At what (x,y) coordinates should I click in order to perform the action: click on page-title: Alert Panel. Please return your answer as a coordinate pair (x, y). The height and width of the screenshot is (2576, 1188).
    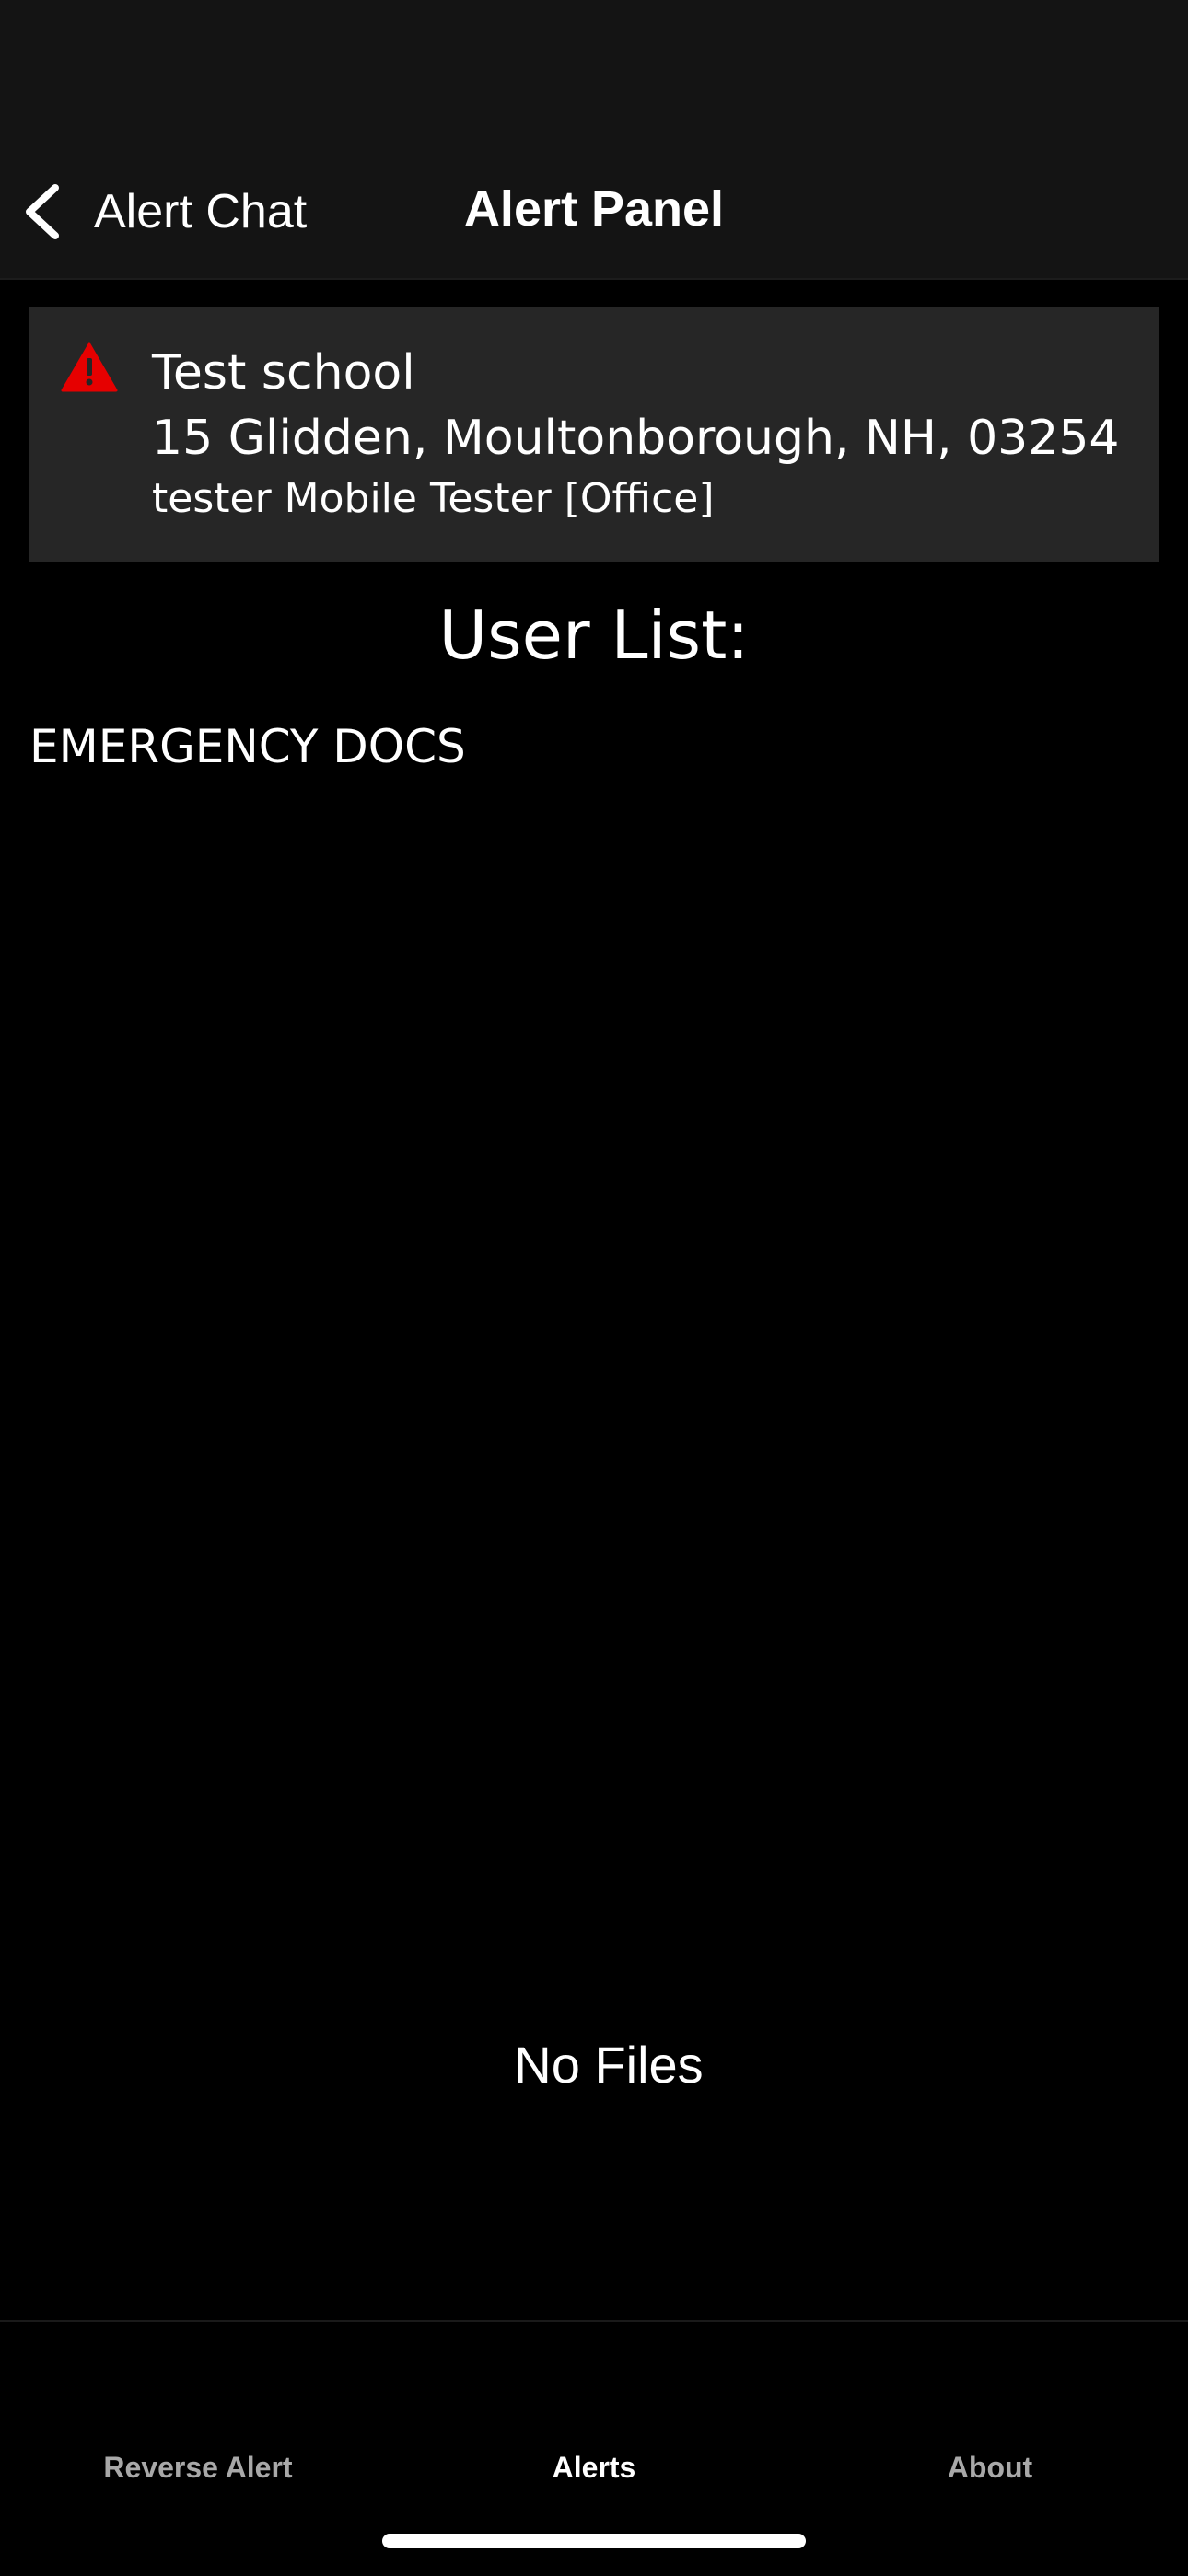
    Looking at the image, I should click on (594, 209).